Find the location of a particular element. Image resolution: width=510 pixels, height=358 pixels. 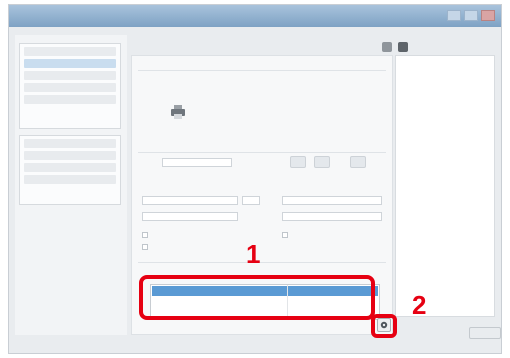

close-button is located at coordinates (488, 15).